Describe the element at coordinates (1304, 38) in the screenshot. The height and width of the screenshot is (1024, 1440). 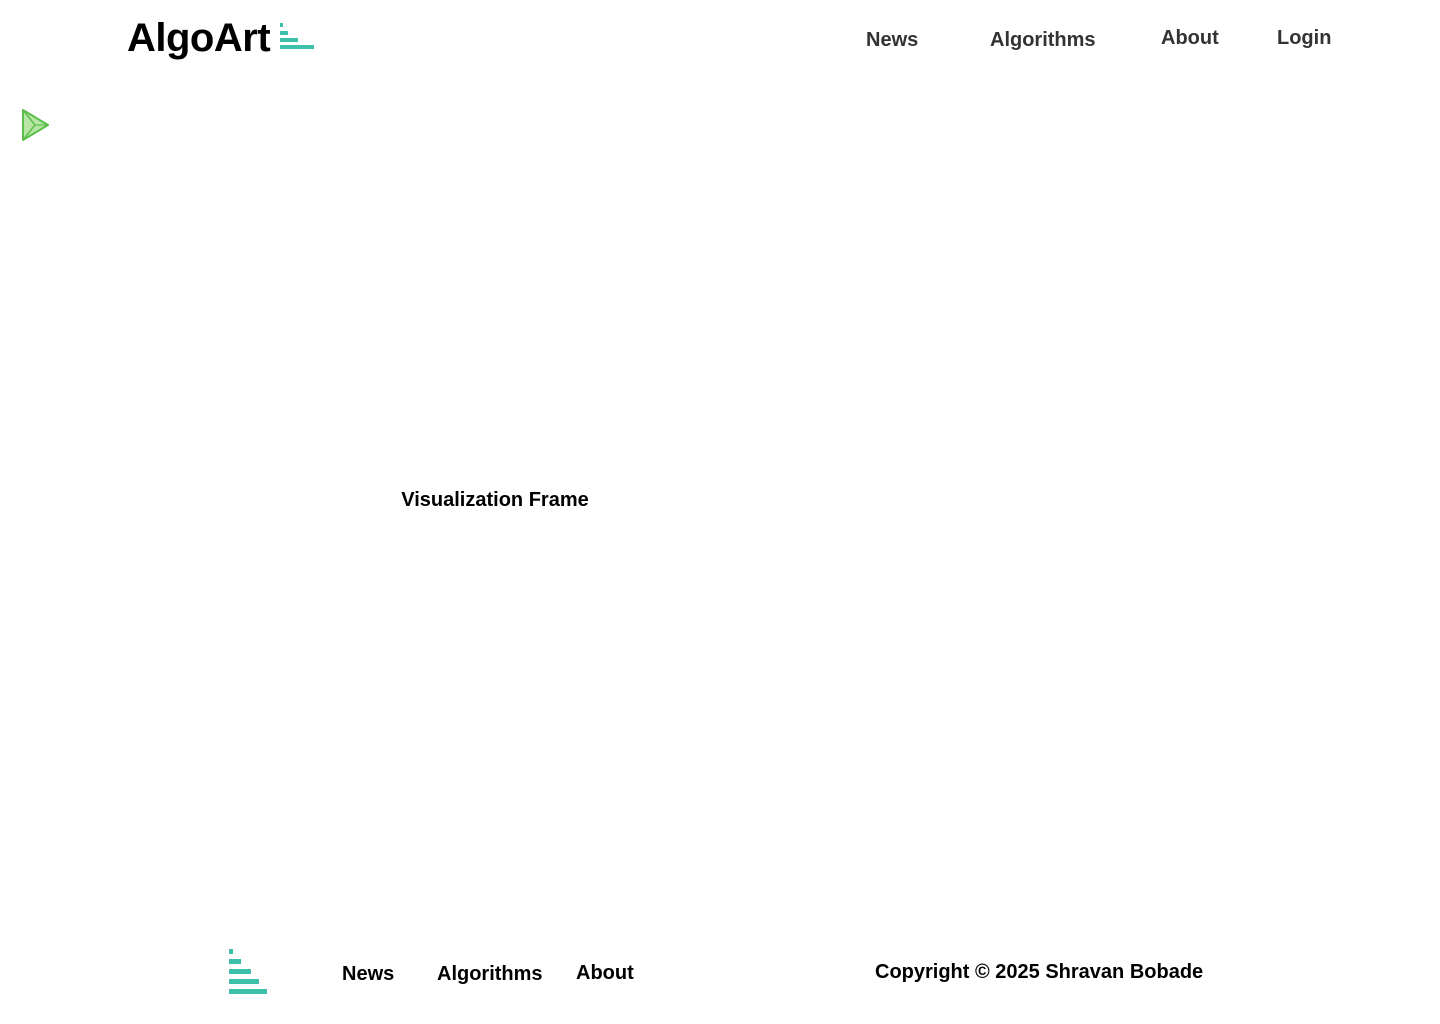
I see `nav-login: Login` at that location.